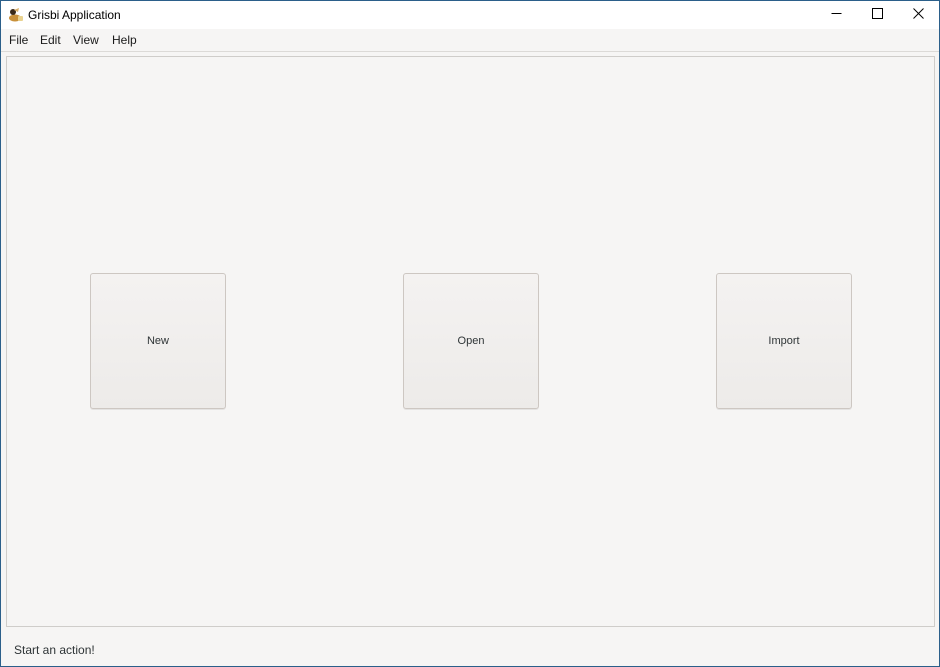  I want to click on maximize-icon, so click(877, 15).